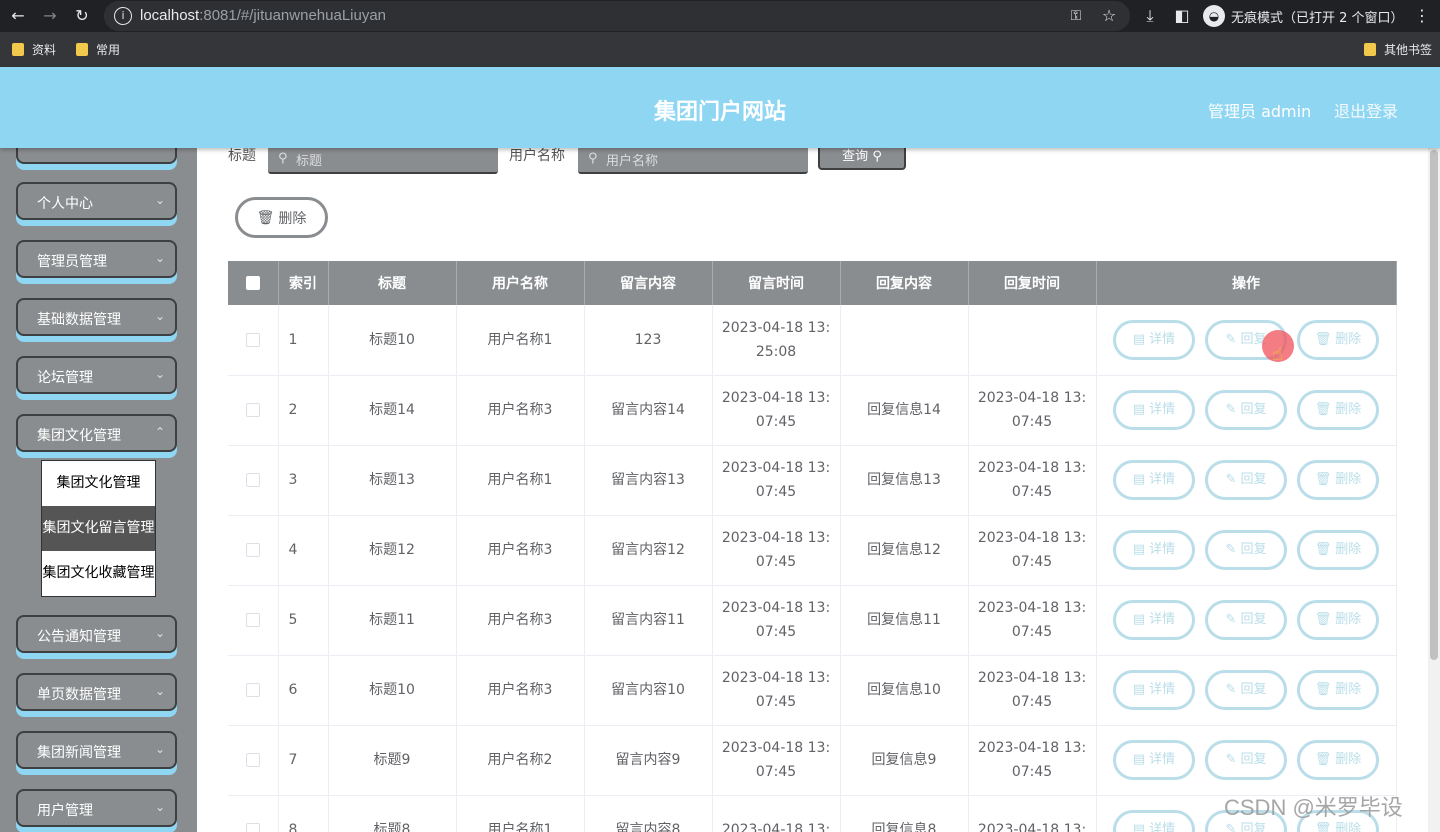  Describe the element at coordinates (96, 634) in the screenshot. I see `sidebar-item-notice: 公告通知管理 ⌄` at that location.